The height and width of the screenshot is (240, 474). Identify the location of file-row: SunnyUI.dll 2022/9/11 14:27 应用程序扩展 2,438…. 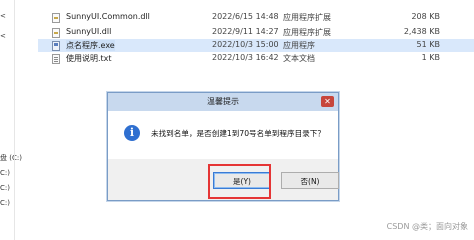
(256, 32).